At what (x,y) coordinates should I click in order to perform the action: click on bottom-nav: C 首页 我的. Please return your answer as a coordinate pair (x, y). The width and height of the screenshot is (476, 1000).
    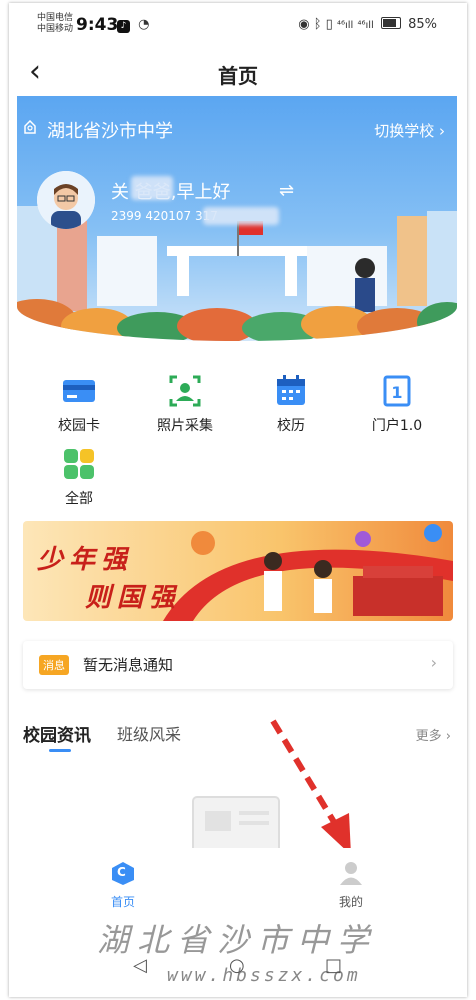
    Looking at the image, I should click on (238, 879).